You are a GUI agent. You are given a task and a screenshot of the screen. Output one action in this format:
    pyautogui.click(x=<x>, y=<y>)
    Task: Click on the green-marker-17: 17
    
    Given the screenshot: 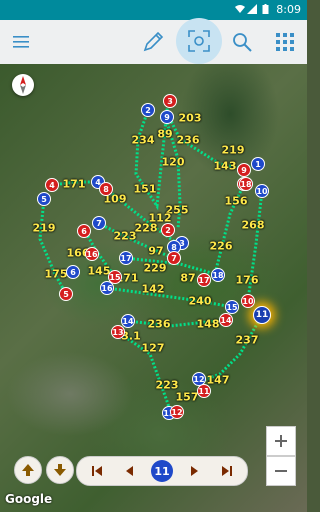 What is the action you would take?
    pyautogui.click(x=204, y=280)
    